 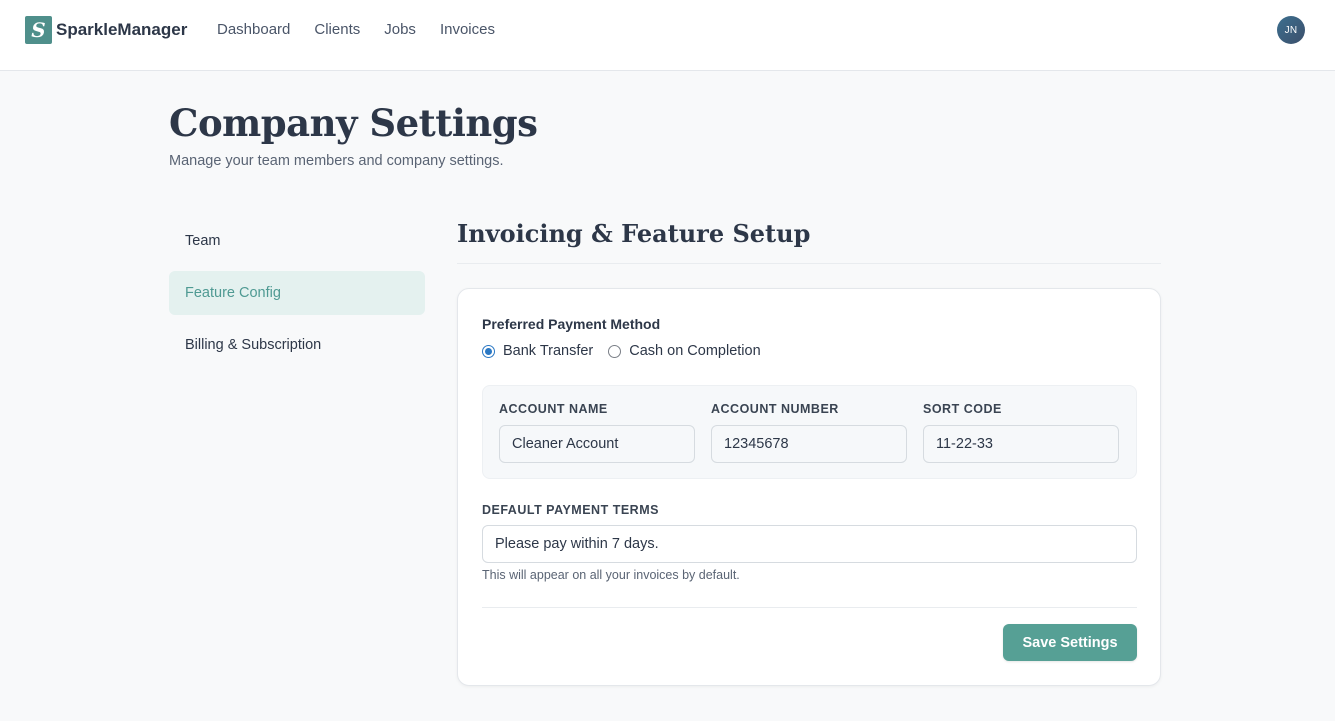 I want to click on radio-bank-transfer: Bank Transfer, so click(x=537, y=351).